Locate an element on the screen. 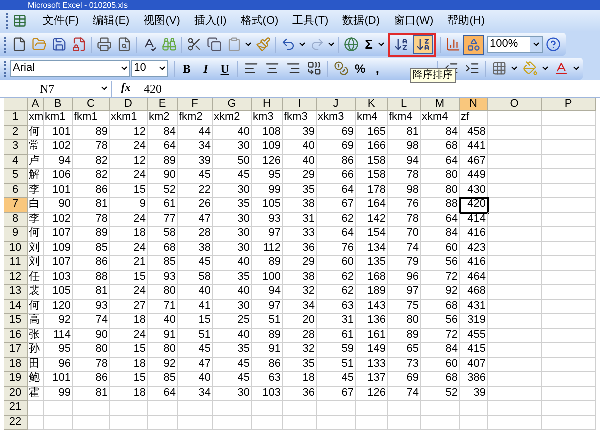  row-header: 1 is located at coordinates (16, 118).